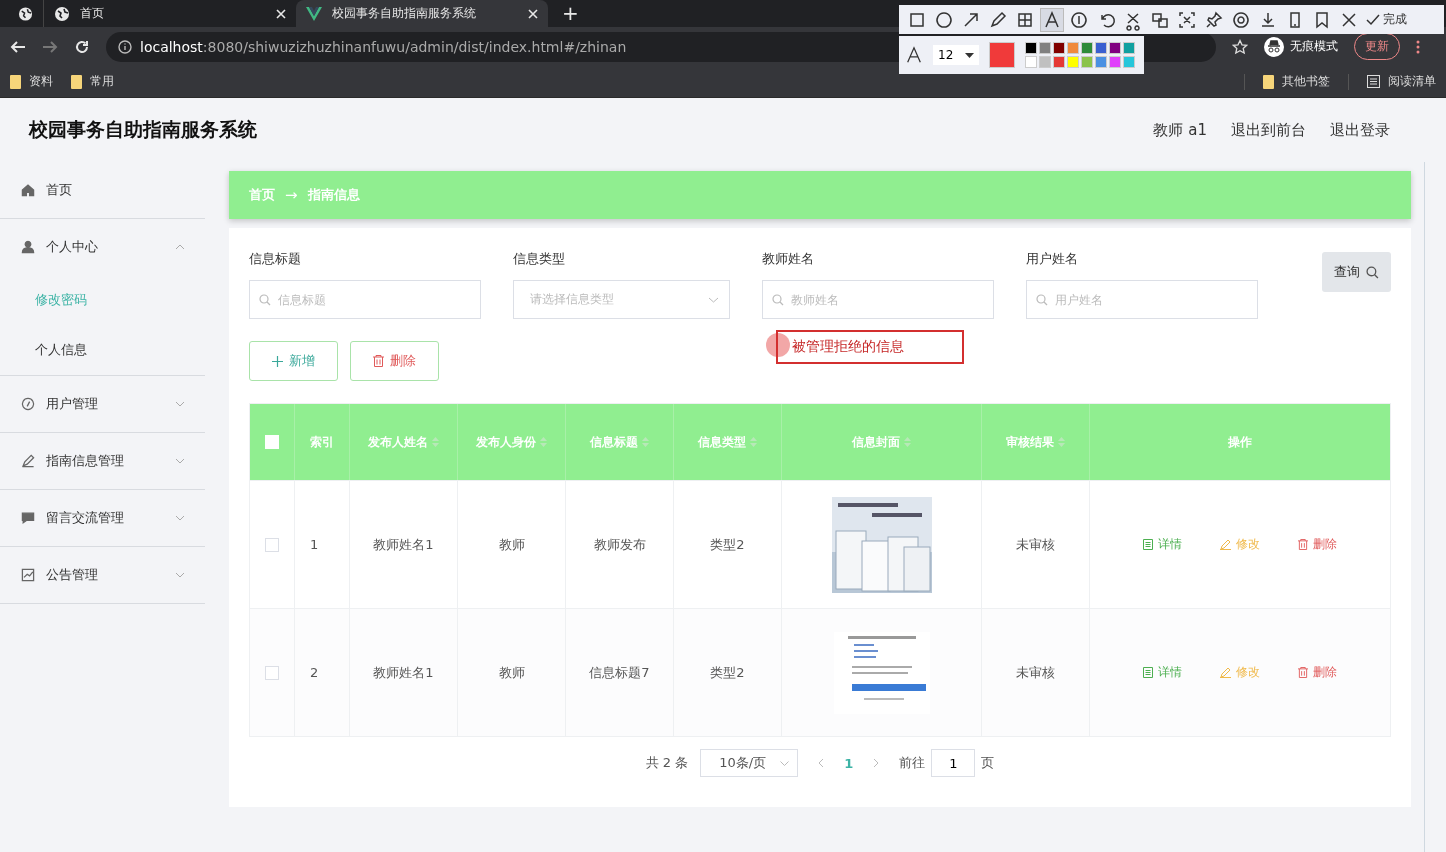 Image resolution: width=1446 pixels, height=852 pixels. I want to click on column-header: 信息封面, so click(876, 442).